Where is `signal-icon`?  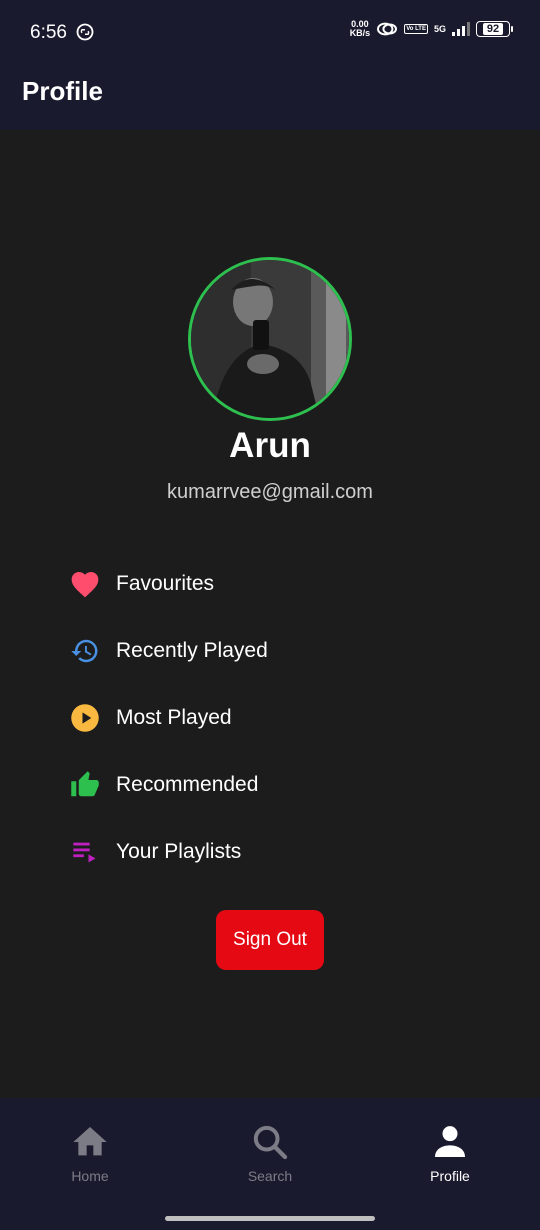 signal-icon is located at coordinates (461, 29).